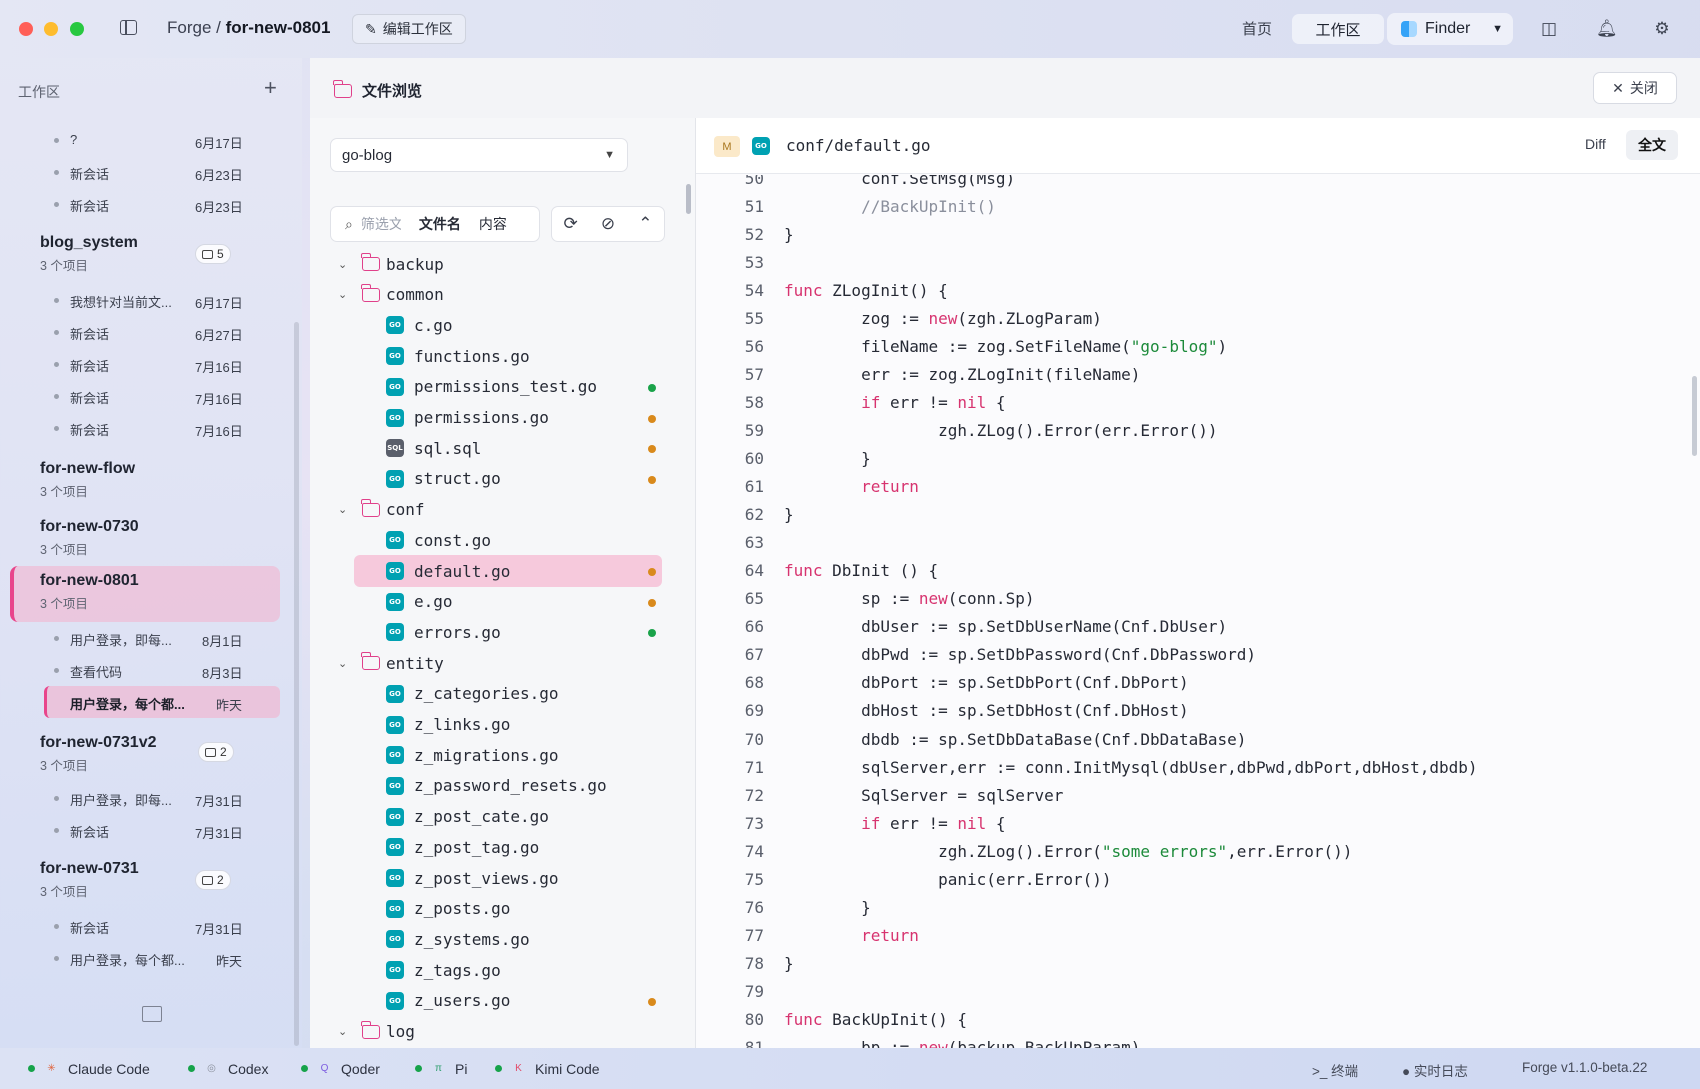 Image resolution: width=1700 pixels, height=1089 pixels. What do you see at coordinates (502, 878) in the screenshot?
I see `tree-file: GO z_post_views.go` at bounding box center [502, 878].